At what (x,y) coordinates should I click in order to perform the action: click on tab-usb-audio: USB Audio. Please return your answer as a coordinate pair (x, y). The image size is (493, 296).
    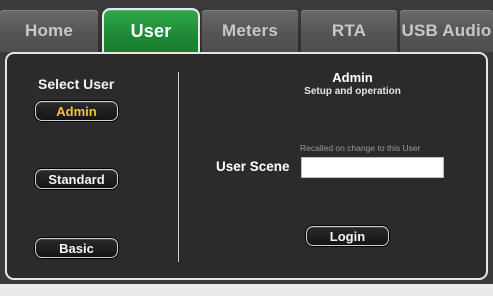
    Looking at the image, I should click on (446, 31).